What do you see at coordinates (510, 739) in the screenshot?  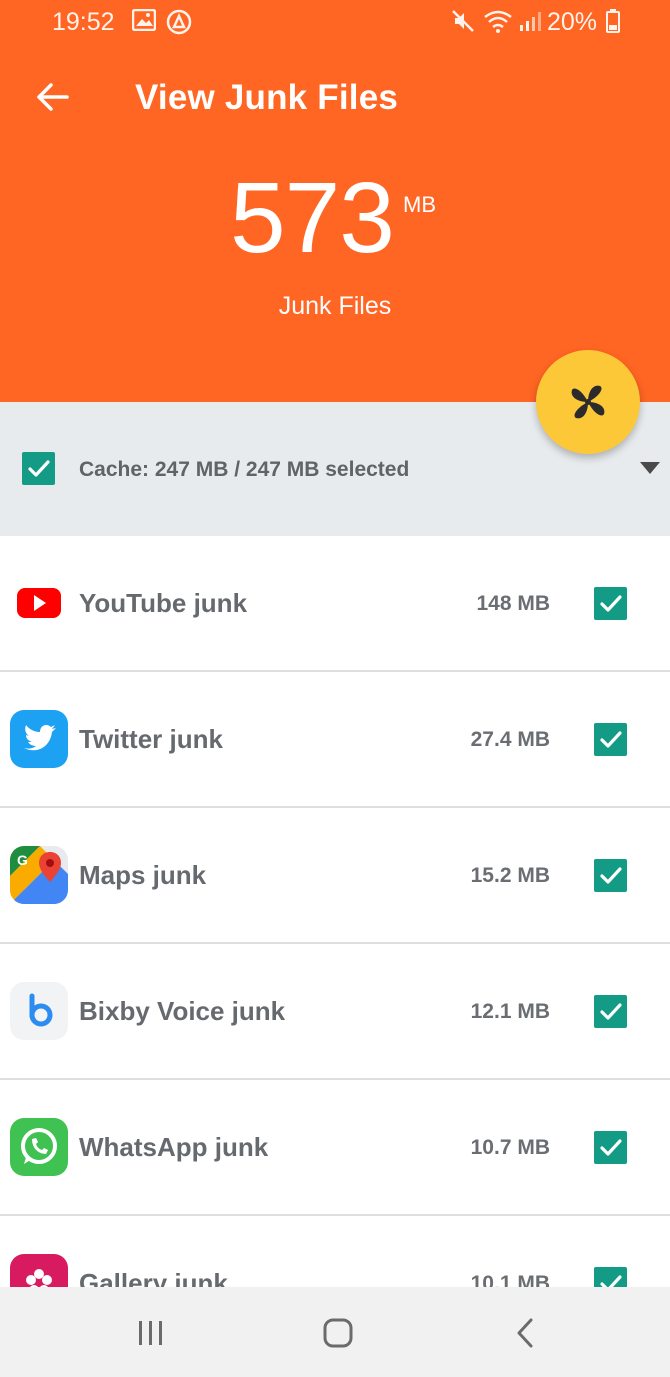 I see `item-size: 27.4 MB` at bounding box center [510, 739].